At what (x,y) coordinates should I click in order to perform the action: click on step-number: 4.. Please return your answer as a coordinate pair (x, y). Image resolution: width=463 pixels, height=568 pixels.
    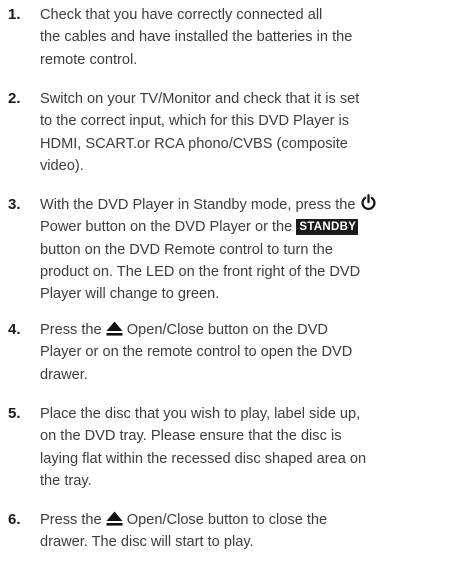
    Looking at the image, I should click on (14, 329).